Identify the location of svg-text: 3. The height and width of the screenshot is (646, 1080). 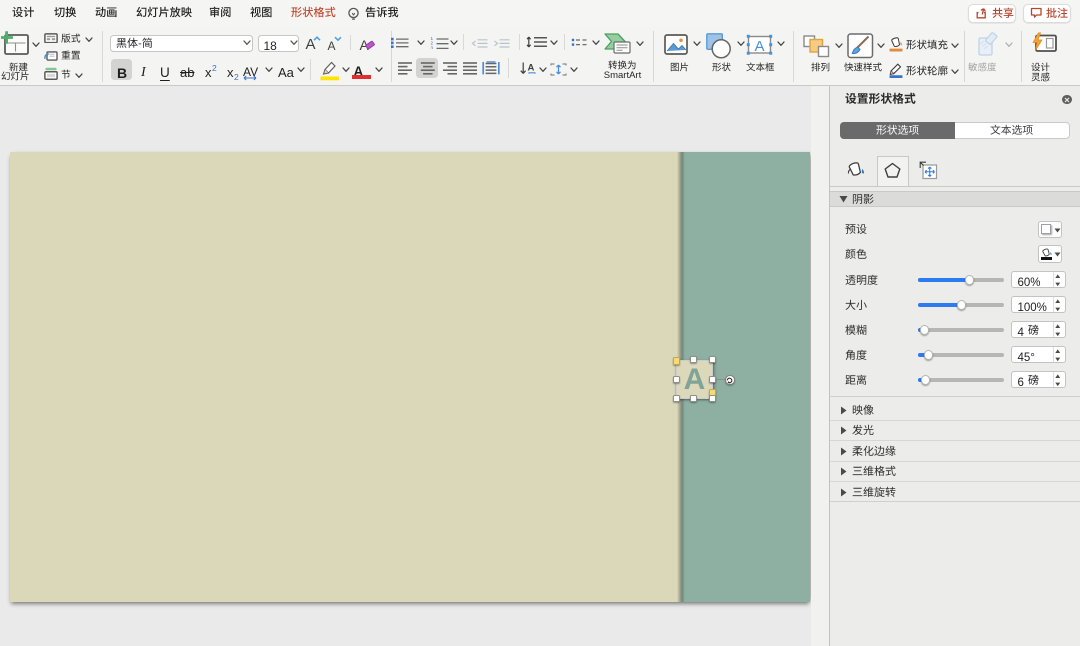
(431, 47).